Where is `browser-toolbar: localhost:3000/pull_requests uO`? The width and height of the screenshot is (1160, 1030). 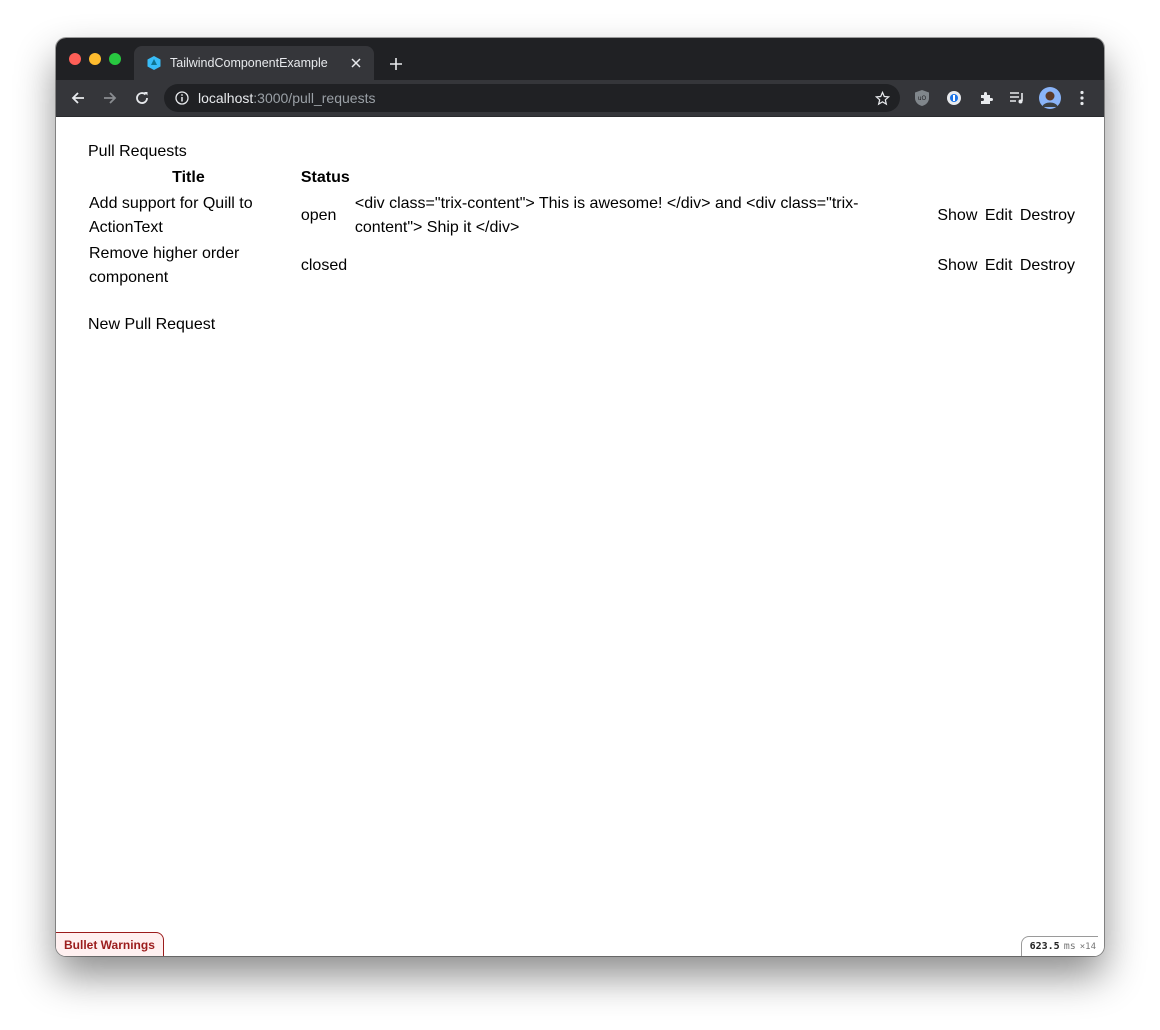 browser-toolbar: localhost:3000/pull_requests uO is located at coordinates (580, 98).